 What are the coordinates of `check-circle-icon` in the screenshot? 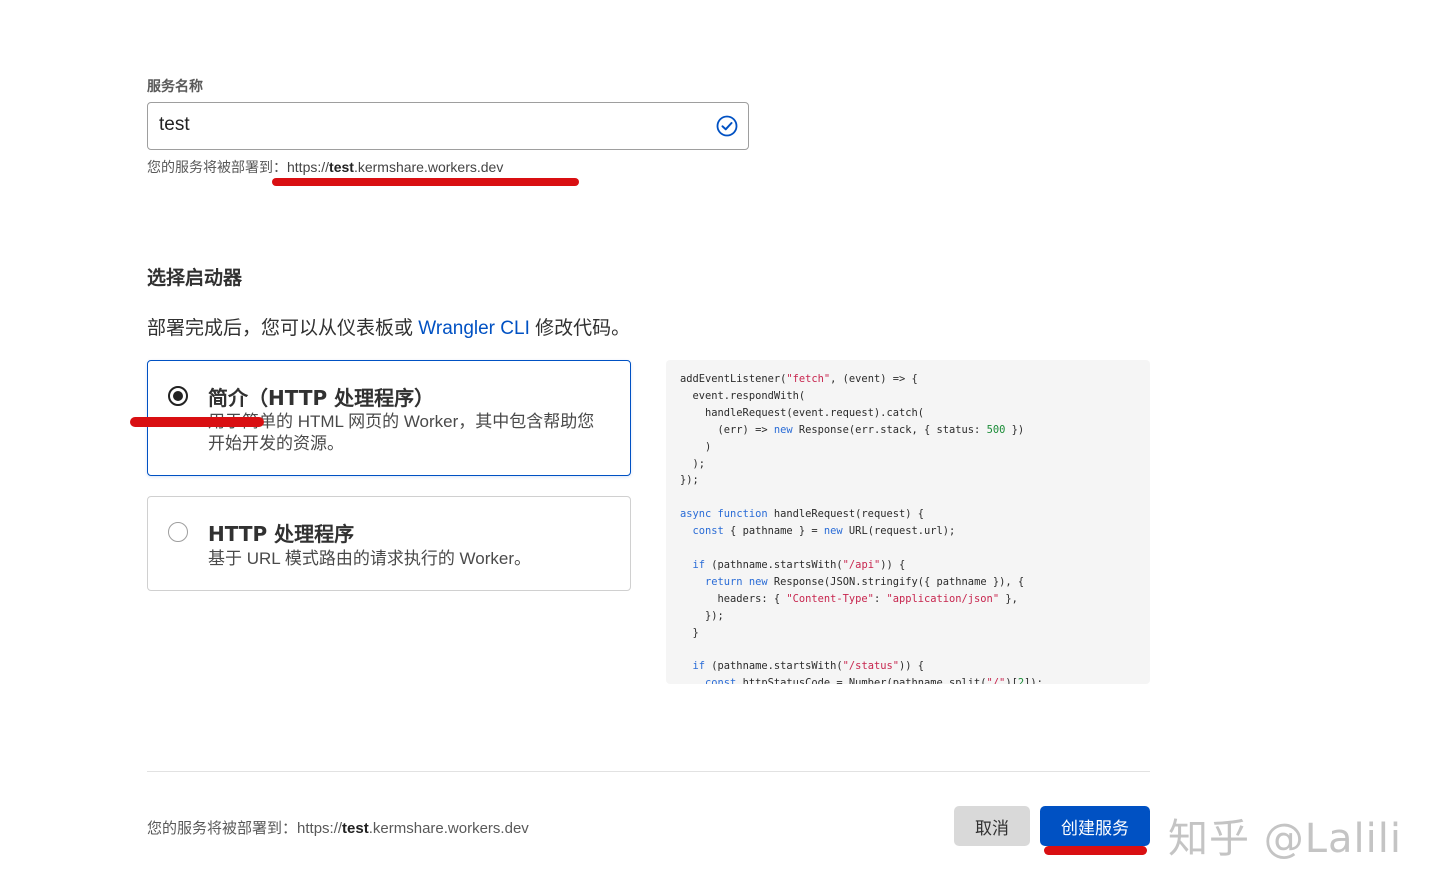 It's located at (727, 126).